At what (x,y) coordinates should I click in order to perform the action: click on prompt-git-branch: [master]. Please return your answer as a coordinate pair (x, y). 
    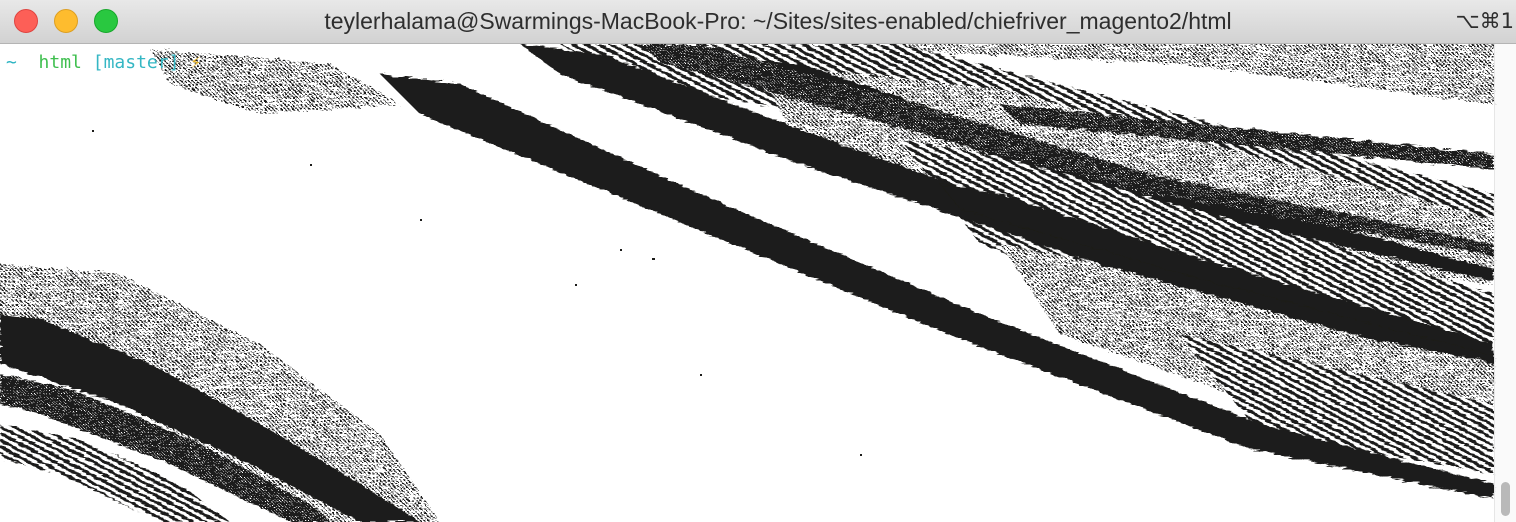
    Looking at the image, I should click on (136, 62).